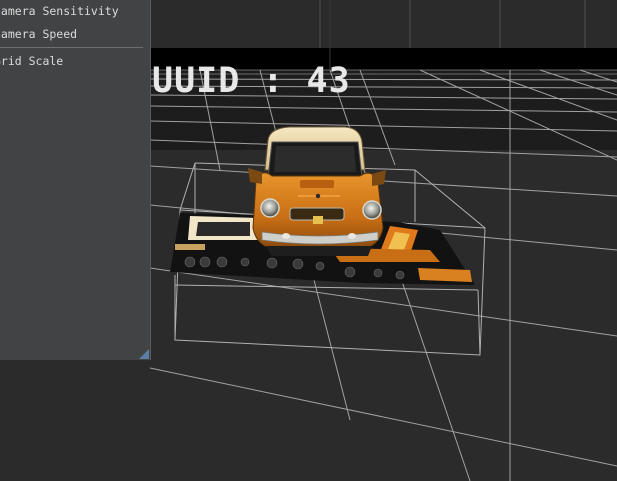  What do you see at coordinates (71, 47) in the screenshot?
I see `panel-separator` at bounding box center [71, 47].